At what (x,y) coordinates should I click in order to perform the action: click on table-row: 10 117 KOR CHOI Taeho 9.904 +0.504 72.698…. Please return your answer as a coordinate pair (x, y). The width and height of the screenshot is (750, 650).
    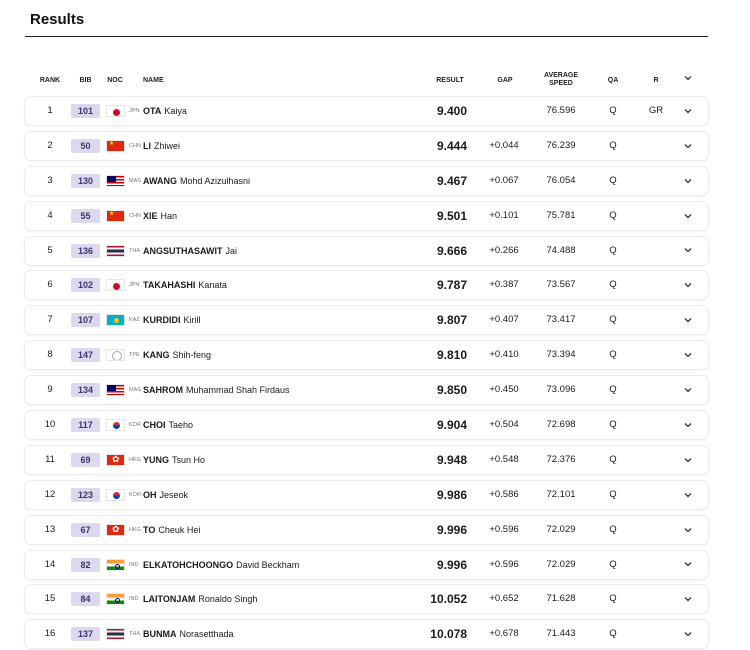
    Looking at the image, I should click on (366, 425).